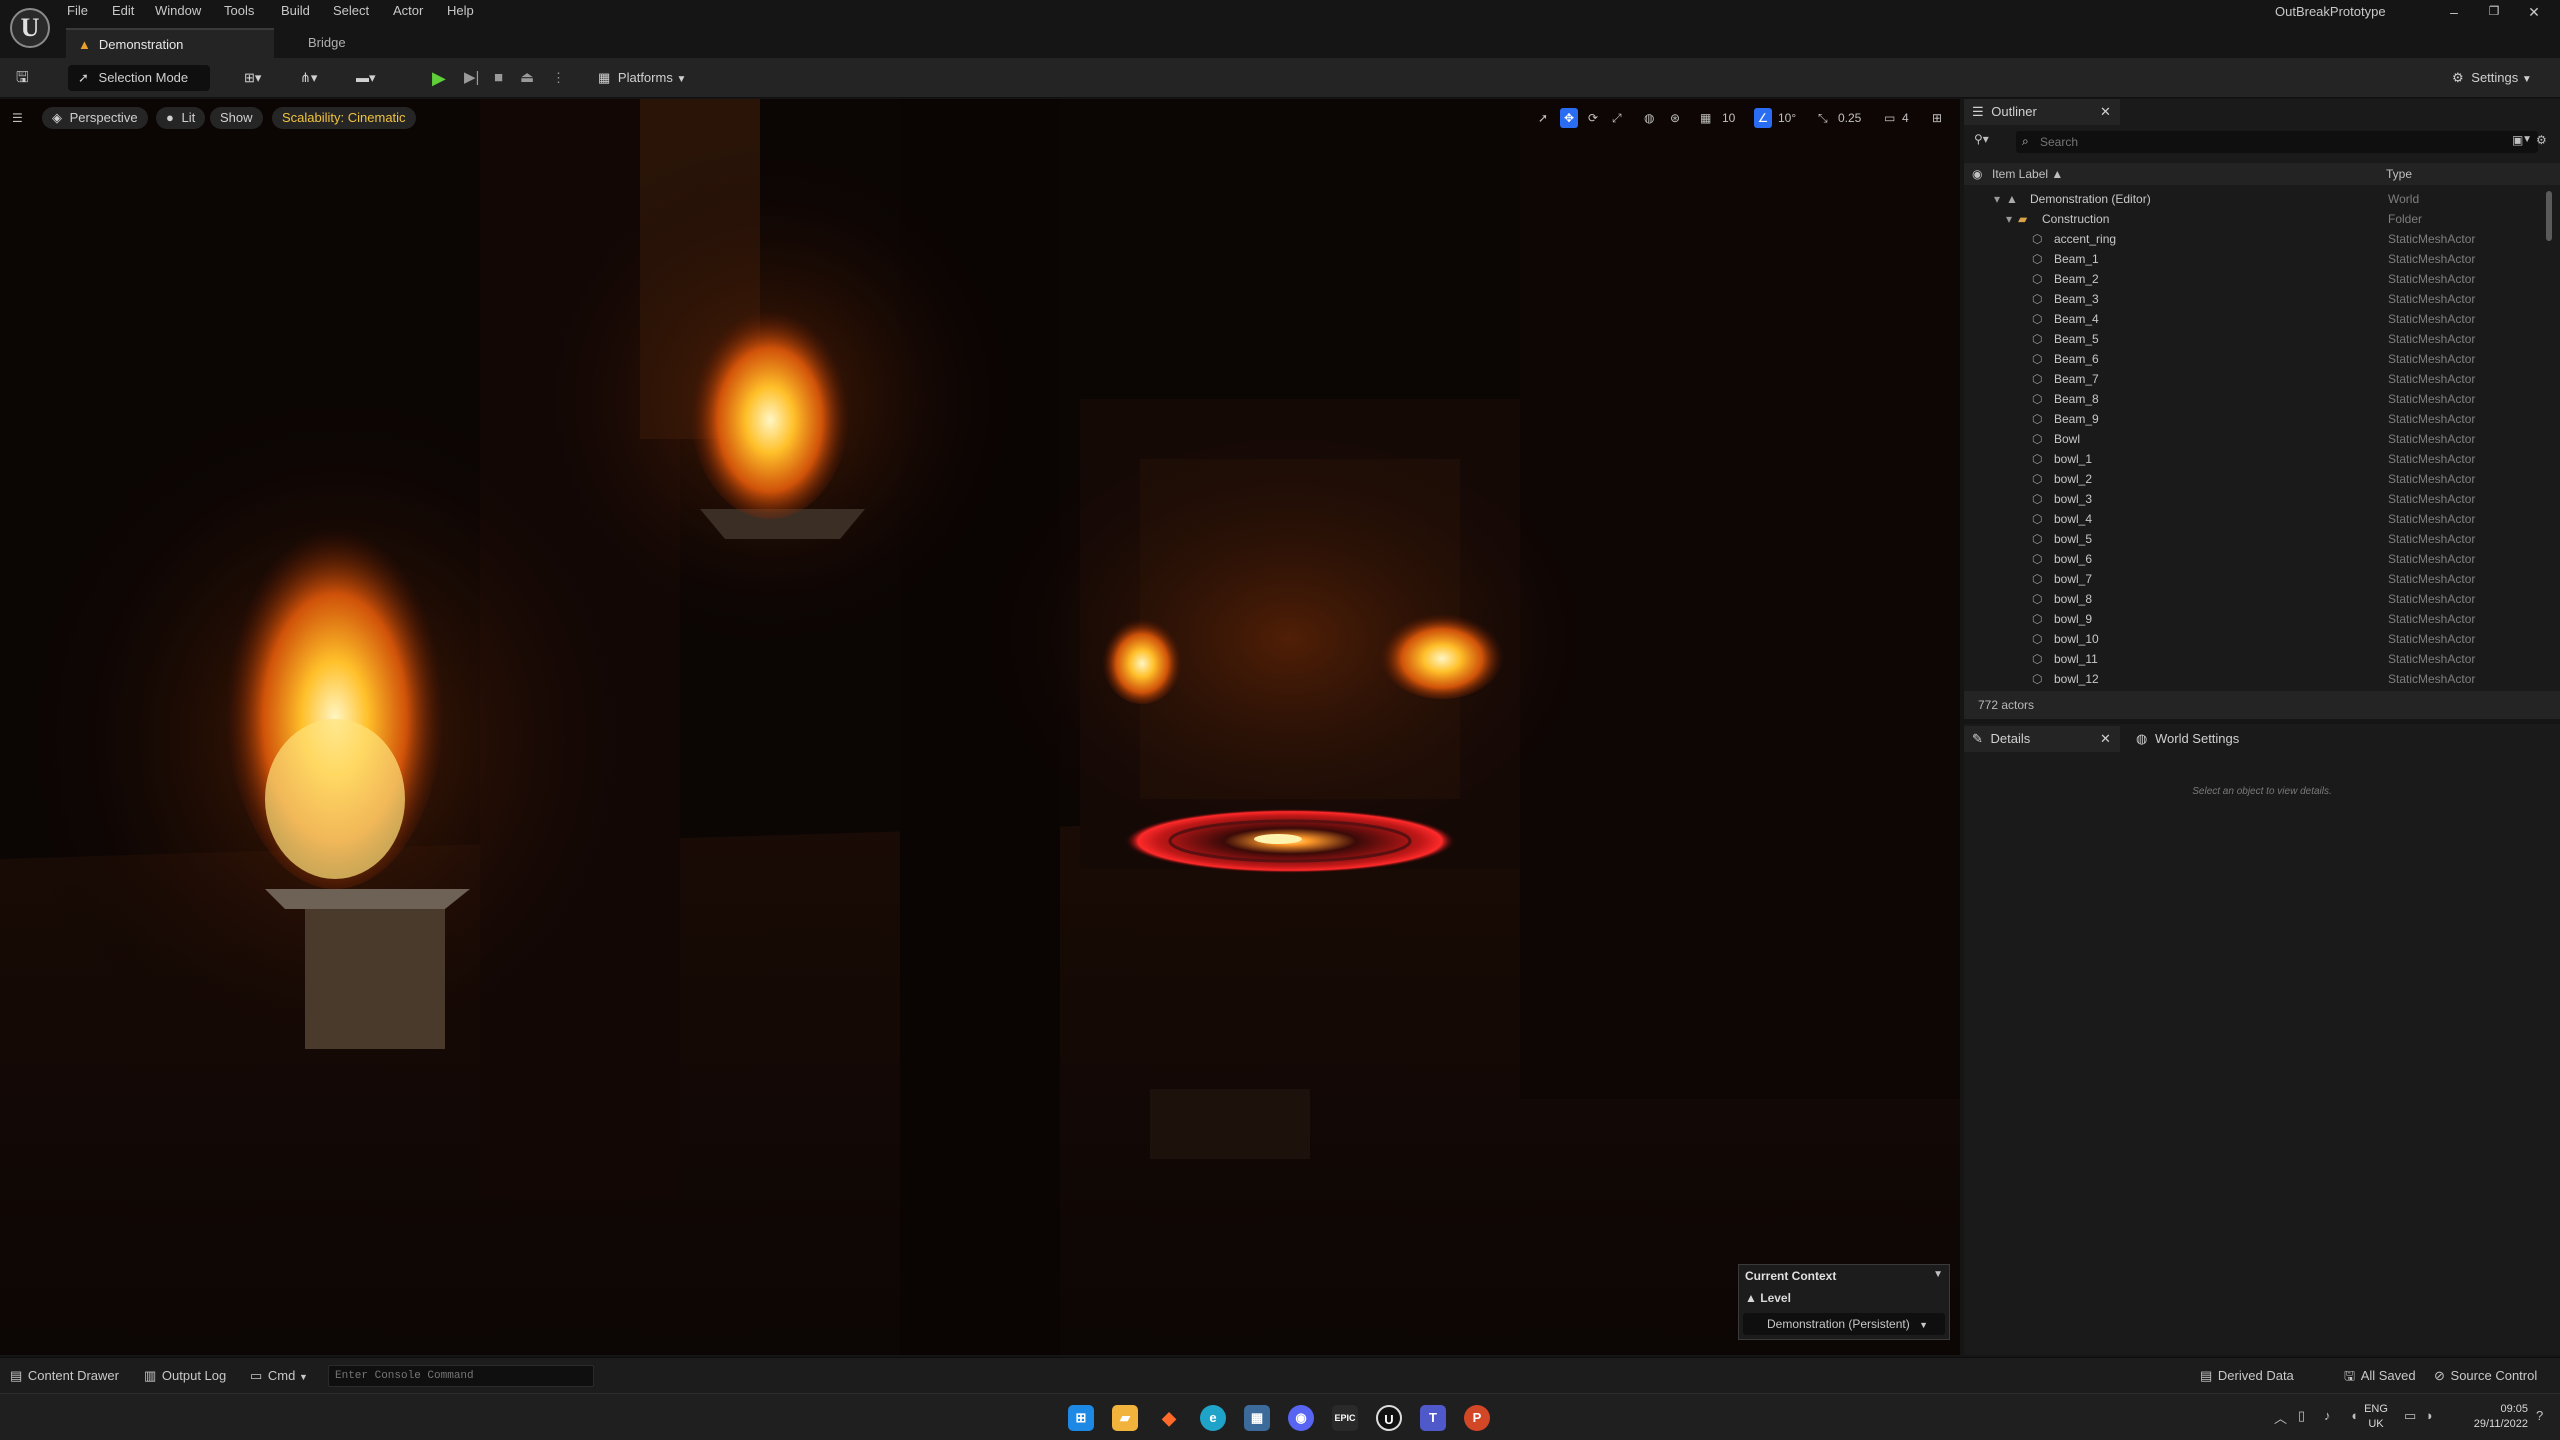 The image size is (2560, 1440). I want to click on visibility-icon: ◉, so click(1977, 174).